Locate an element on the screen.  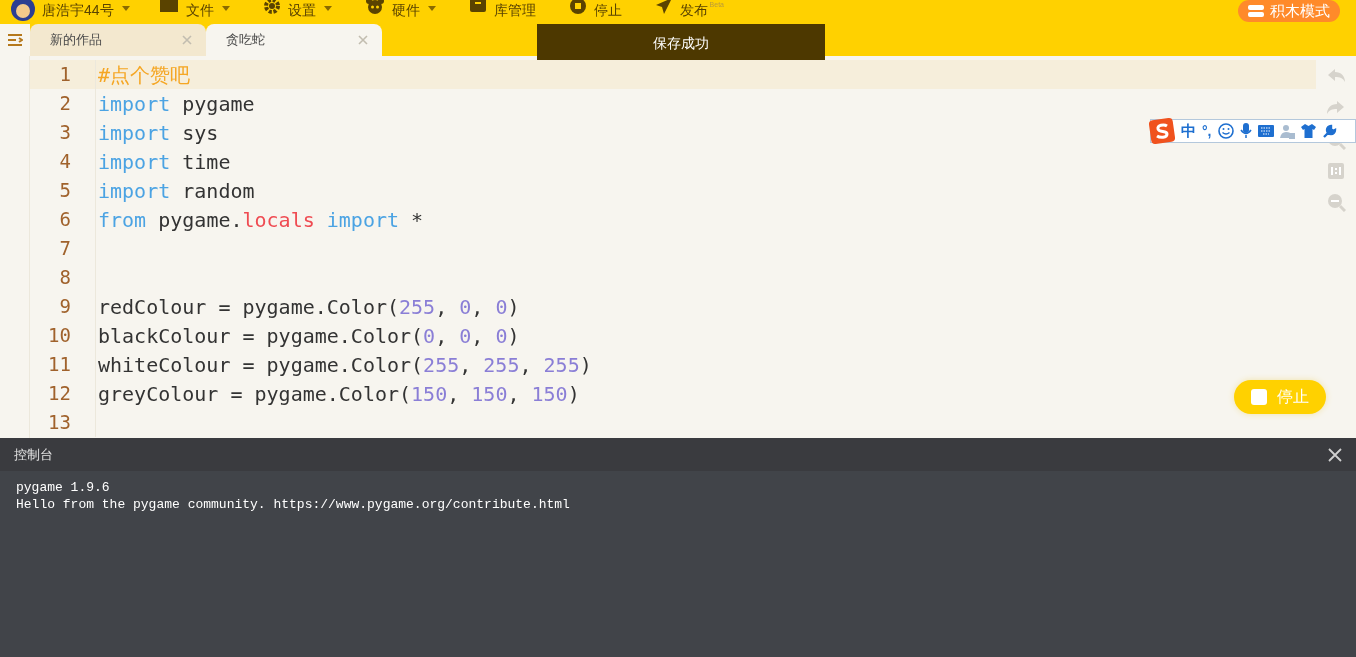
line-number: 11 is located at coordinates (63, 364).